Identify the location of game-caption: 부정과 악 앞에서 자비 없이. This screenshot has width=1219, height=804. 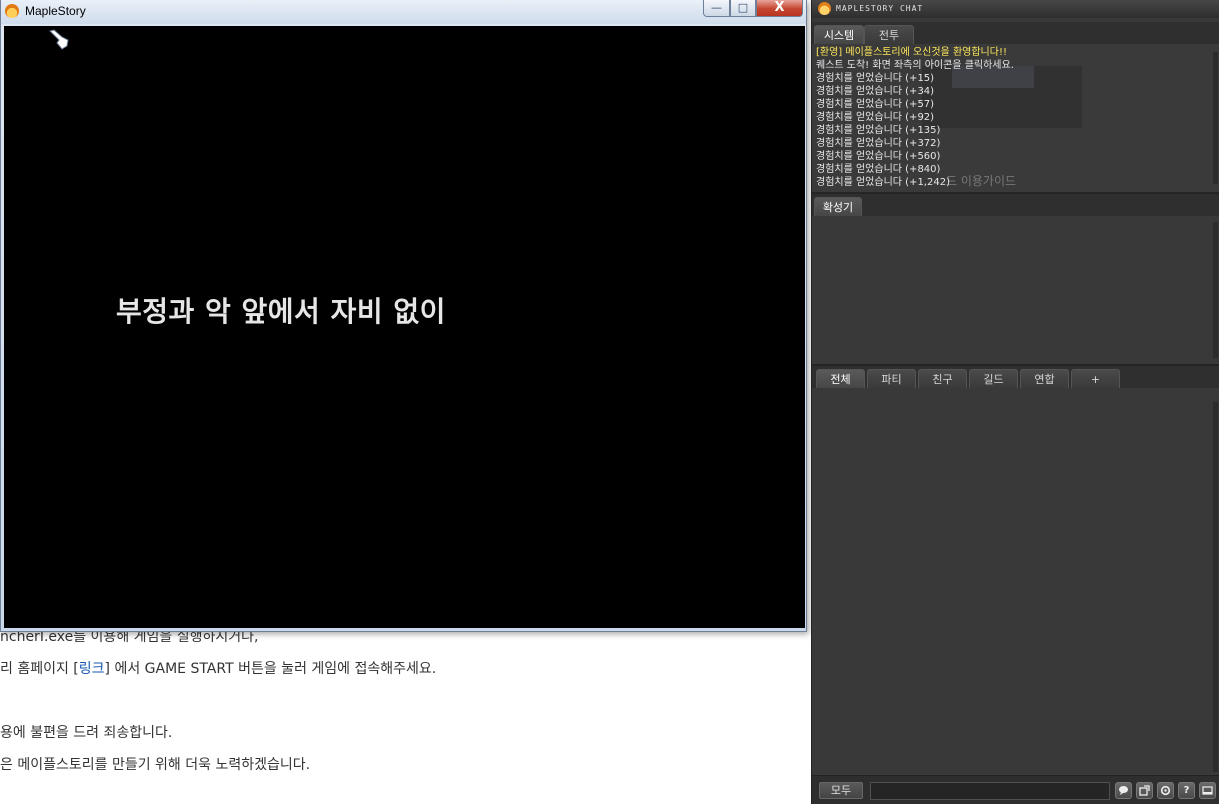
(281, 311).